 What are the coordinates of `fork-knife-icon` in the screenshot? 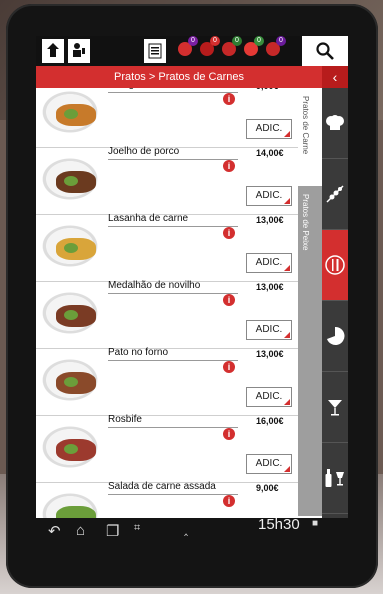 It's located at (335, 265).